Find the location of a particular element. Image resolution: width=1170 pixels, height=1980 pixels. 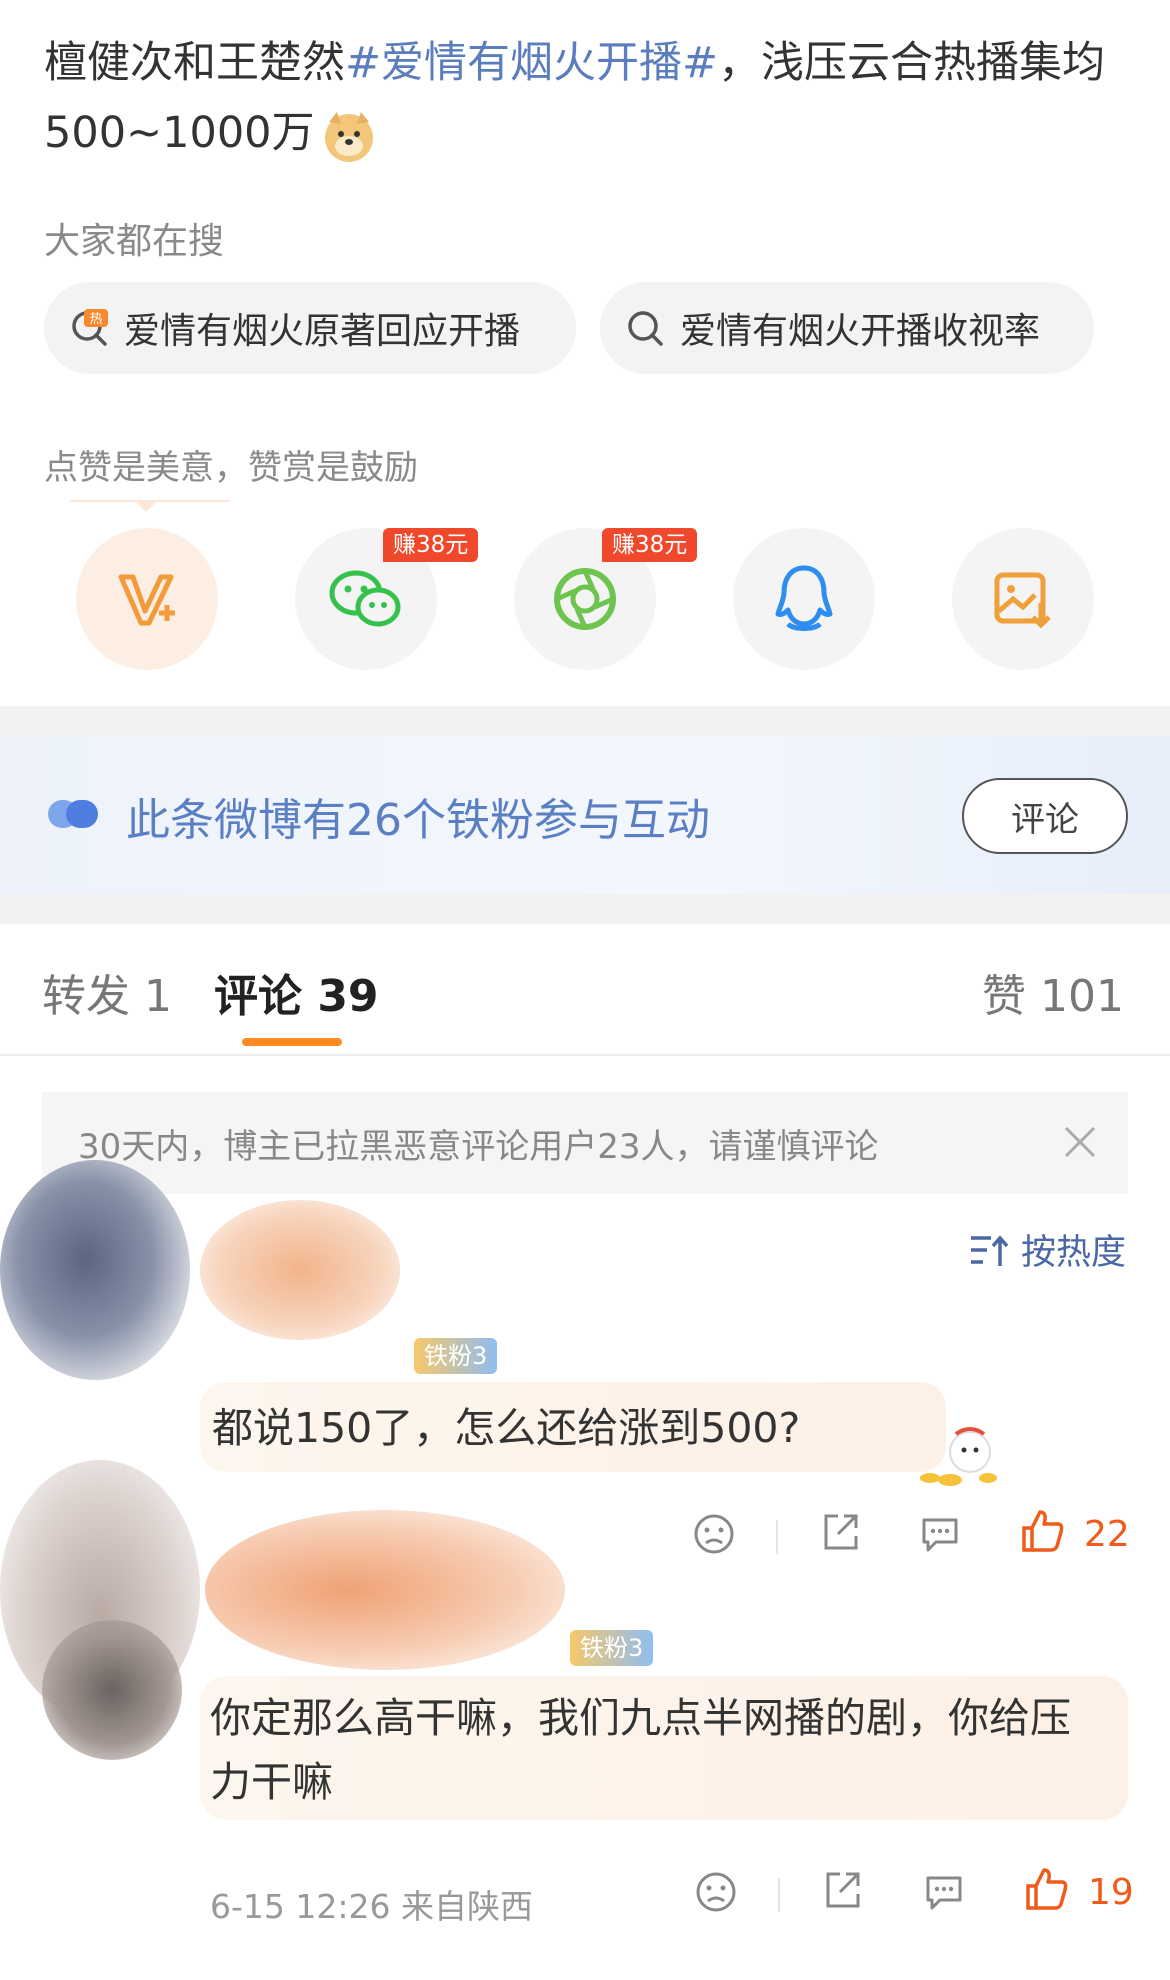

fans-interaction-banner: 此条微博有26个铁粉参与互动 评论 is located at coordinates (585, 815).